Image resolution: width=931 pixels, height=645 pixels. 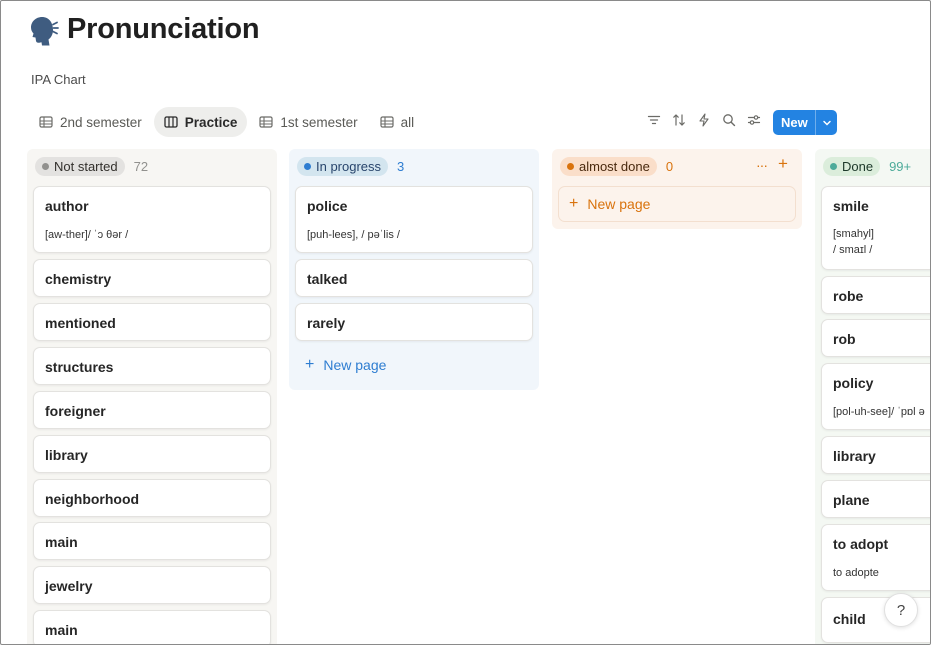 I want to click on tab-label: Practice, so click(x=211, y=122).